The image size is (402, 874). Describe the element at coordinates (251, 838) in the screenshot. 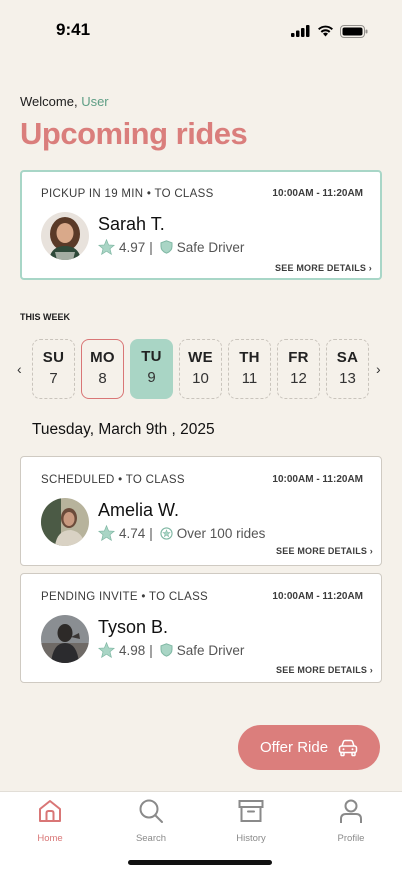

I see `tab-label: History` at that location.